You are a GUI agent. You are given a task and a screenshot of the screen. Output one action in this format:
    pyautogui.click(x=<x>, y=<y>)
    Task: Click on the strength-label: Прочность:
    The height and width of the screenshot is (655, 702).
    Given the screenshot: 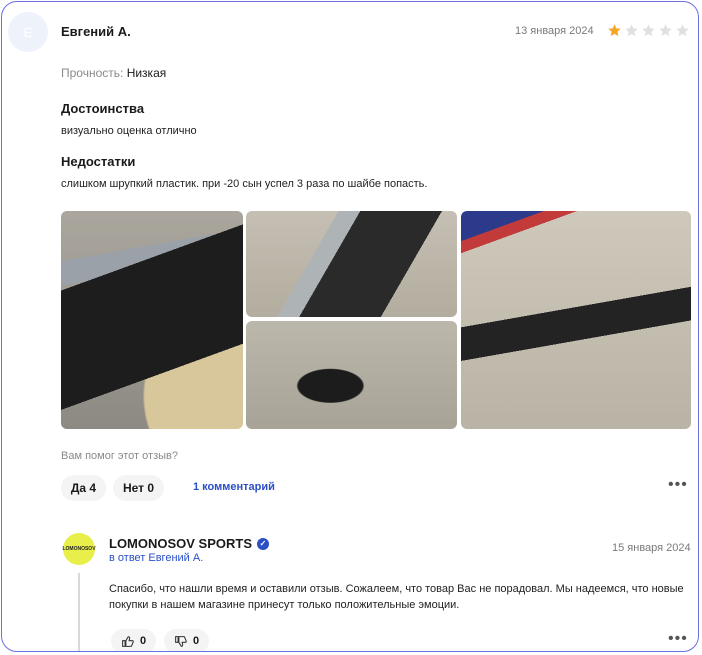 What is the action you would take?
    pyautogui.click(x=92, y=73)
    